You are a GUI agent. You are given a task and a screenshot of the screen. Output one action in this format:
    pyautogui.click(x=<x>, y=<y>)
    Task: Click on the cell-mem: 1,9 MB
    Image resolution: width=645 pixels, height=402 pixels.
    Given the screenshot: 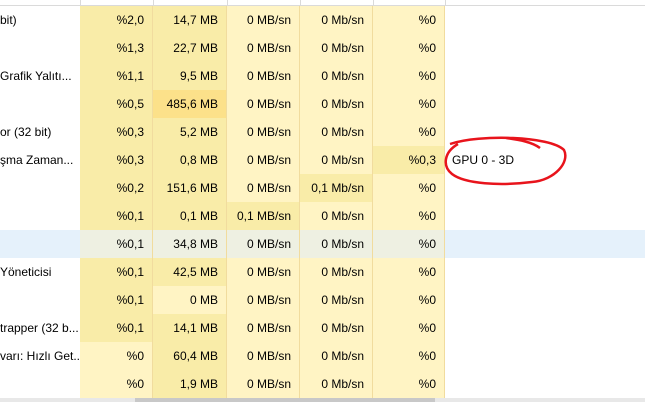 What is the action you would take?
    pyautogui.click(x=190, y=384)
    